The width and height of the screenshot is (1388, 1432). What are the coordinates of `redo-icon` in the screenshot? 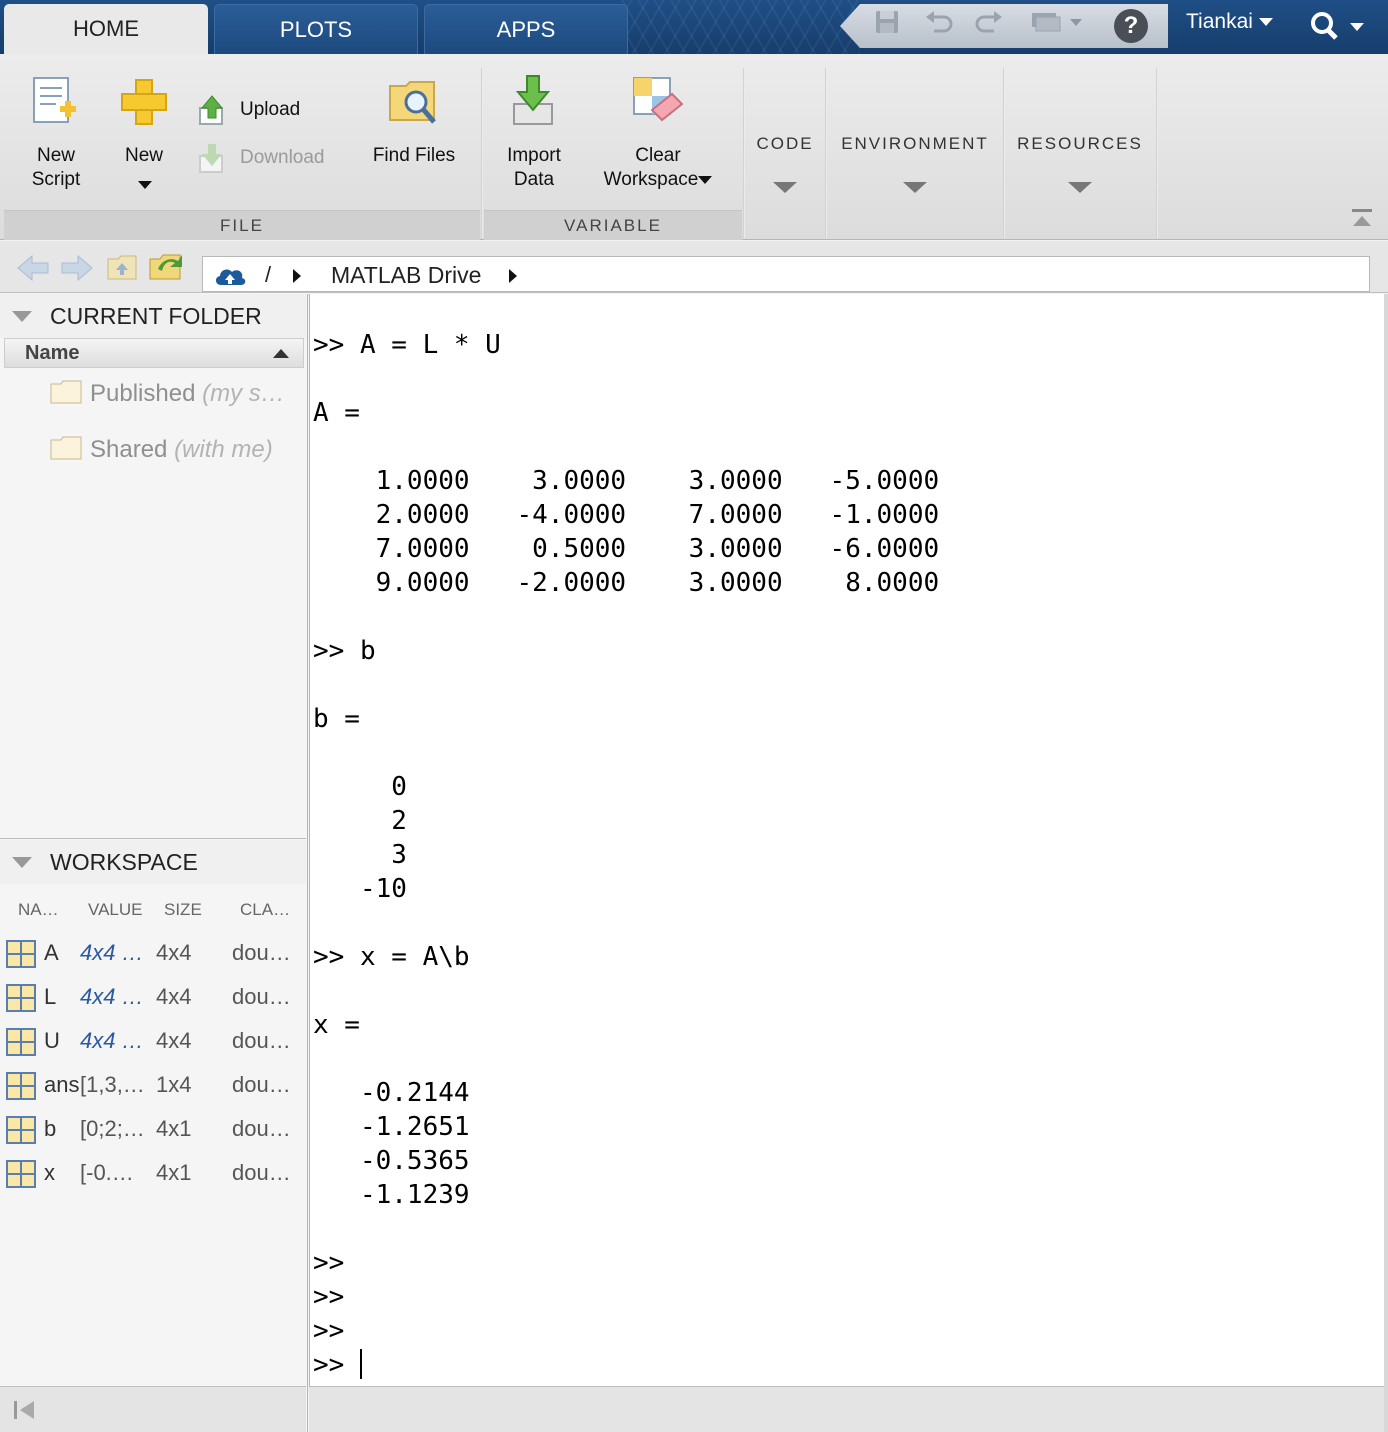 It's located at (989, 22).